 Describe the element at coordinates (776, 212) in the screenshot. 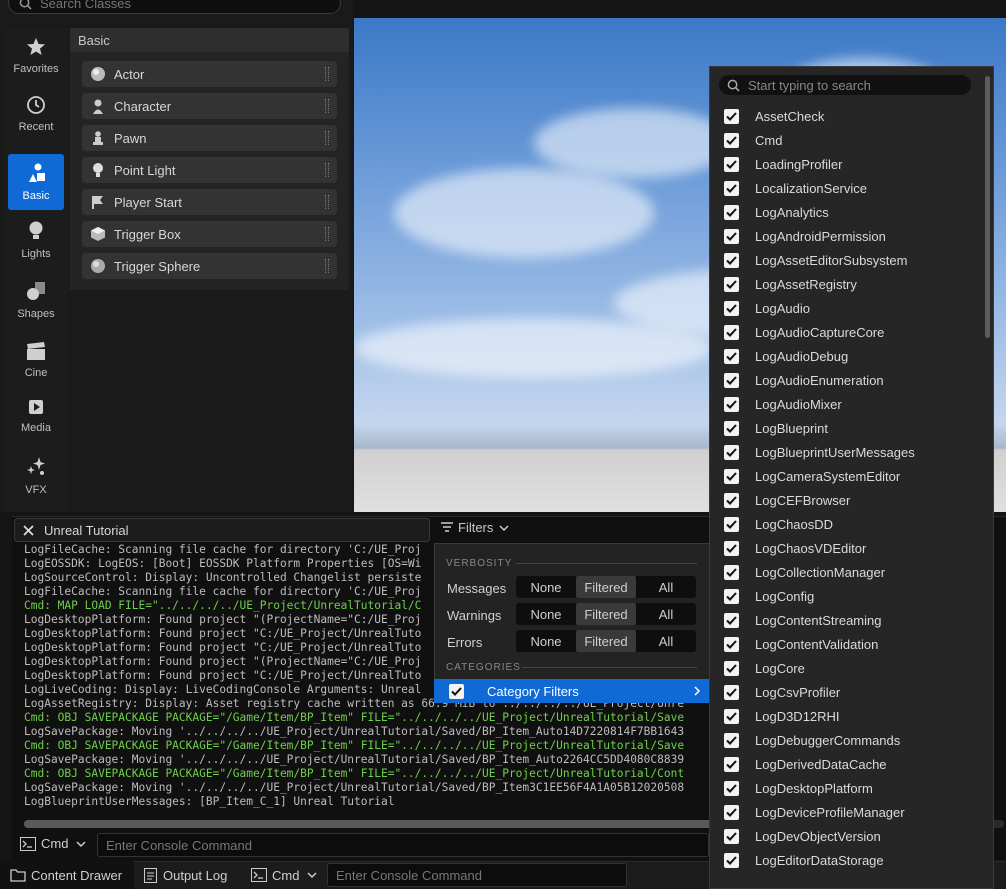

I see `category-item: LogAnalytics` at that location.